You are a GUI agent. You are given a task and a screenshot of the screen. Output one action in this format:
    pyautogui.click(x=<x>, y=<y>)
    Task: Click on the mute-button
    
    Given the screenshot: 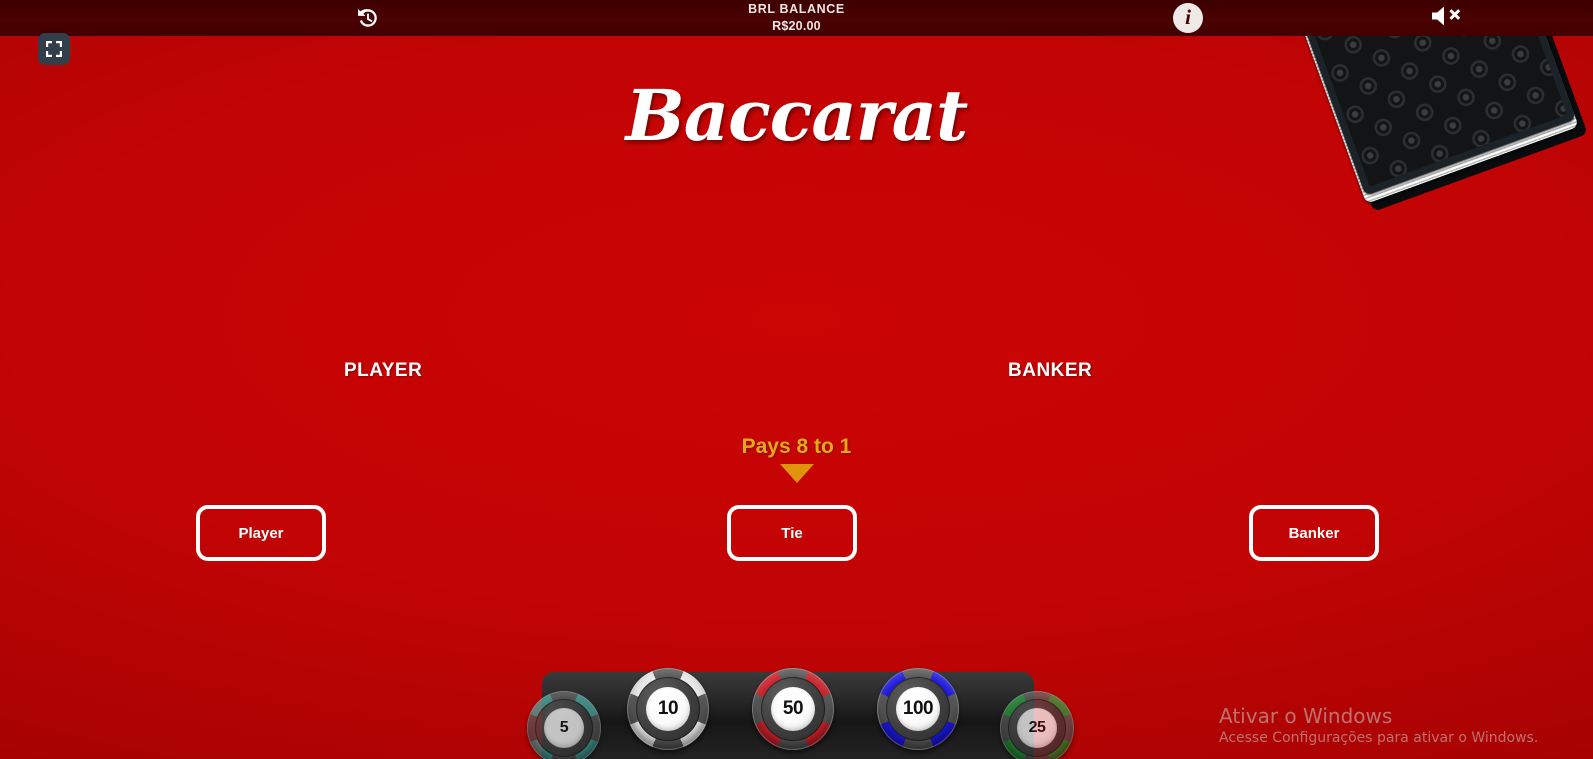 What is the action you would take?
    pyautogui.click(x=1449, y=16)
    